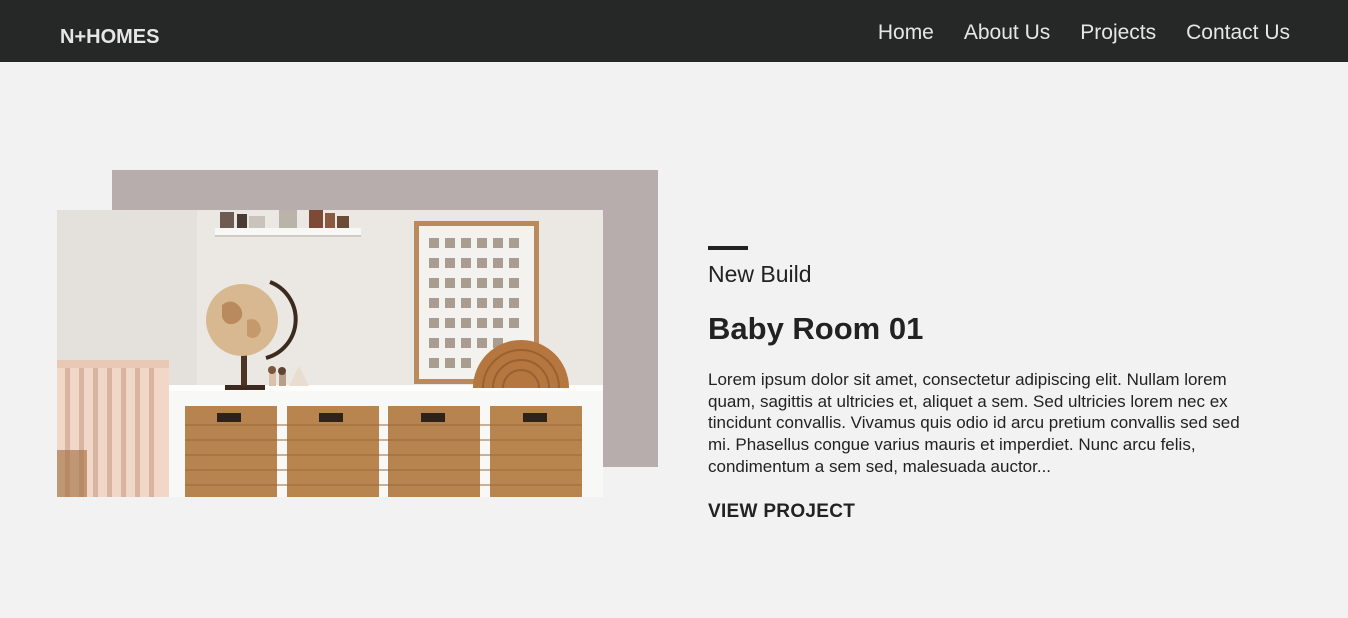  What do you see at coordinates (781, 512) in the screenshot?
I see `view-project-link: VIEW PROJECT` at bounding box center [781, 512].